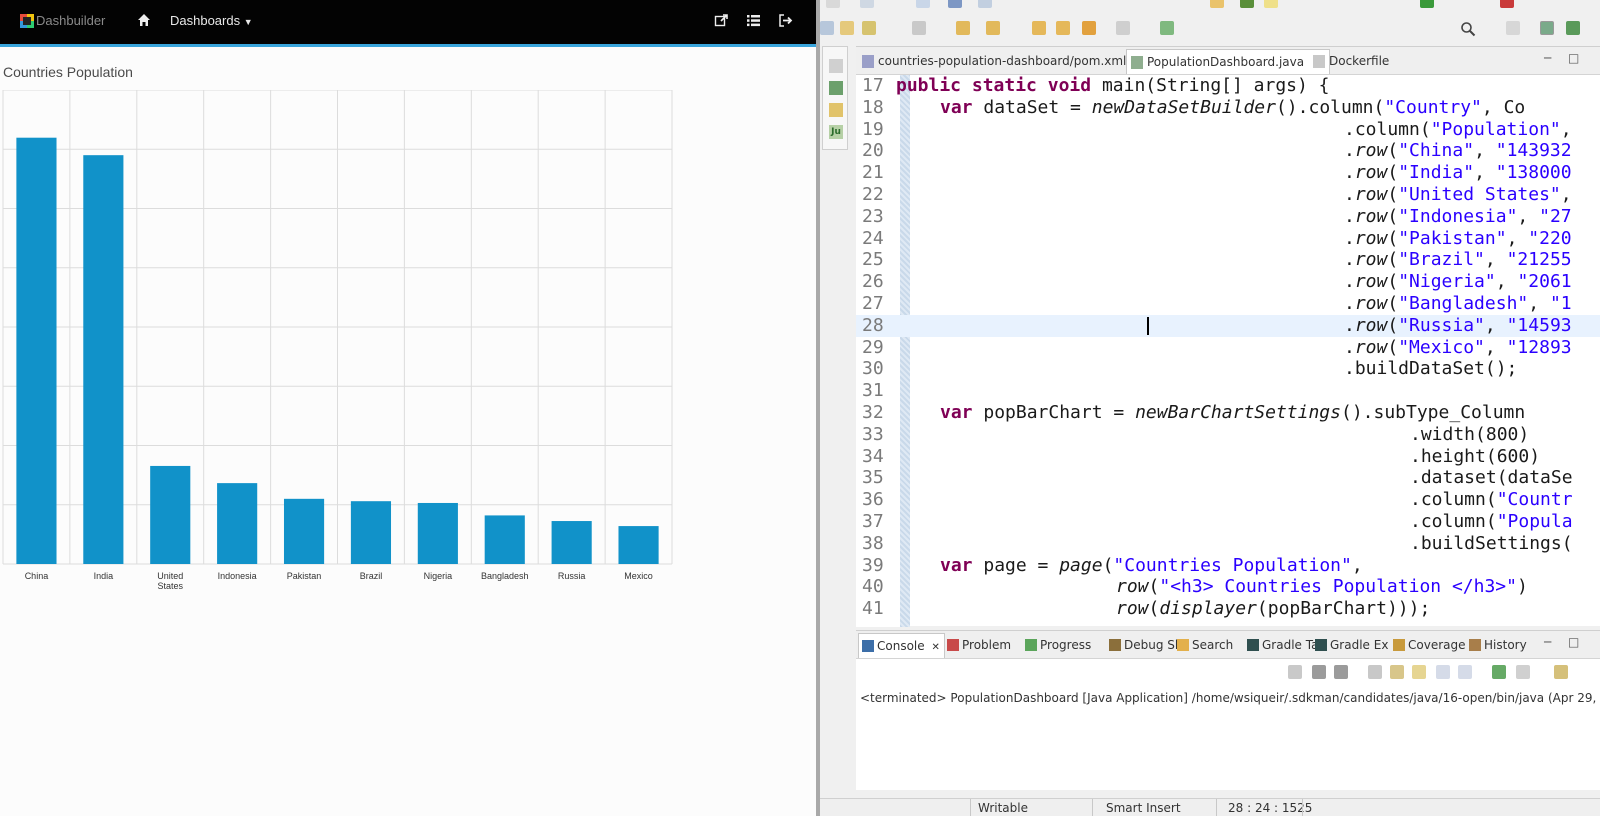 Image resolution: width=1600 pixels, height=816 pixels. What do you see at coordinates (1228, 609) in the screenshot?
I see `code-line: 41 row(displayer(popBarChart)));` at bounding box center [1228, 609].